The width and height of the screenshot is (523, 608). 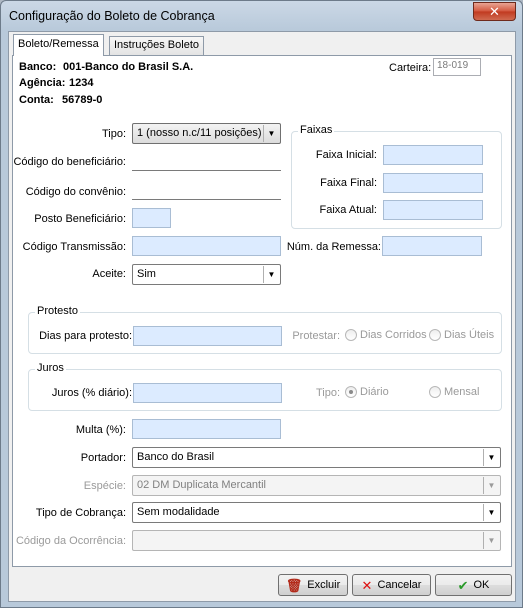 What do you see at coordinates (261, 16) in the screenshot?
I see `title-bar: Configuração do Boleto de Cobrança ✕` at bounding box center [261, 16].